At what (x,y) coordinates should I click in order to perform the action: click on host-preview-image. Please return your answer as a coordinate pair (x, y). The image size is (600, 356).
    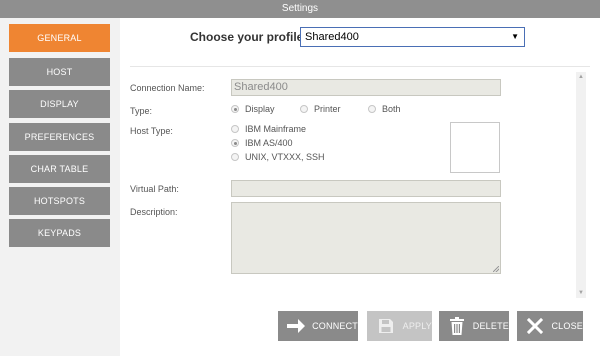
    Looking at the image, I should click on (475, 147).